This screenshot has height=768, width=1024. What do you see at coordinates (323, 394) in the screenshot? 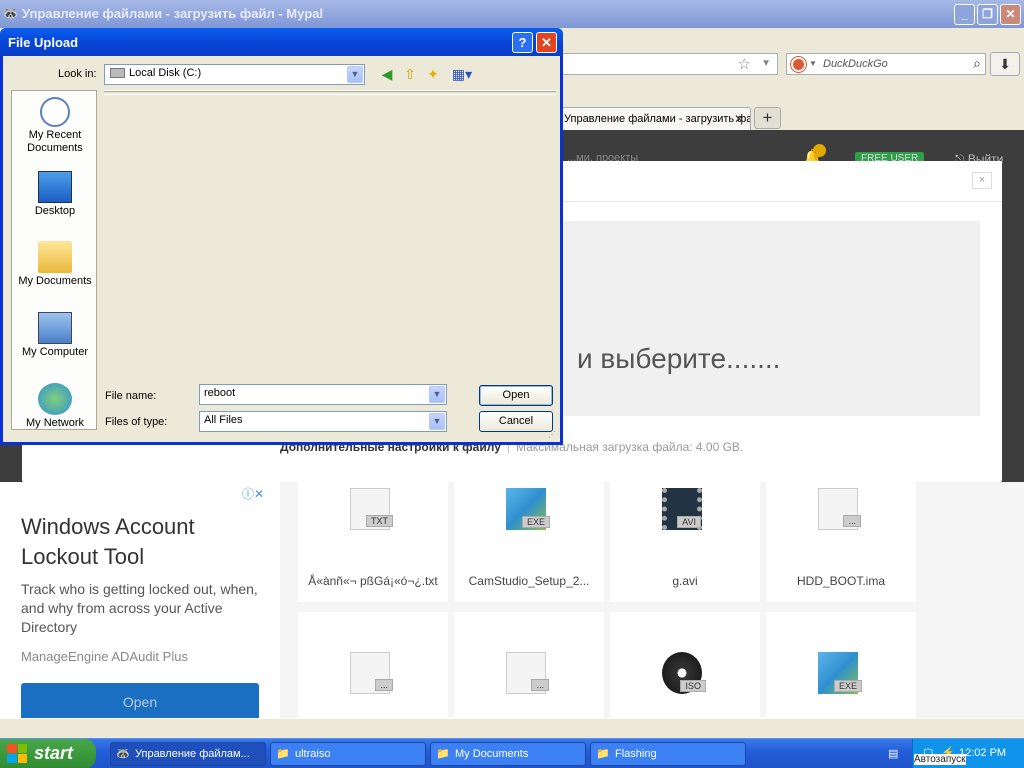
I see `file-name-input: reboot ▼` at bounding box center [323, 394].